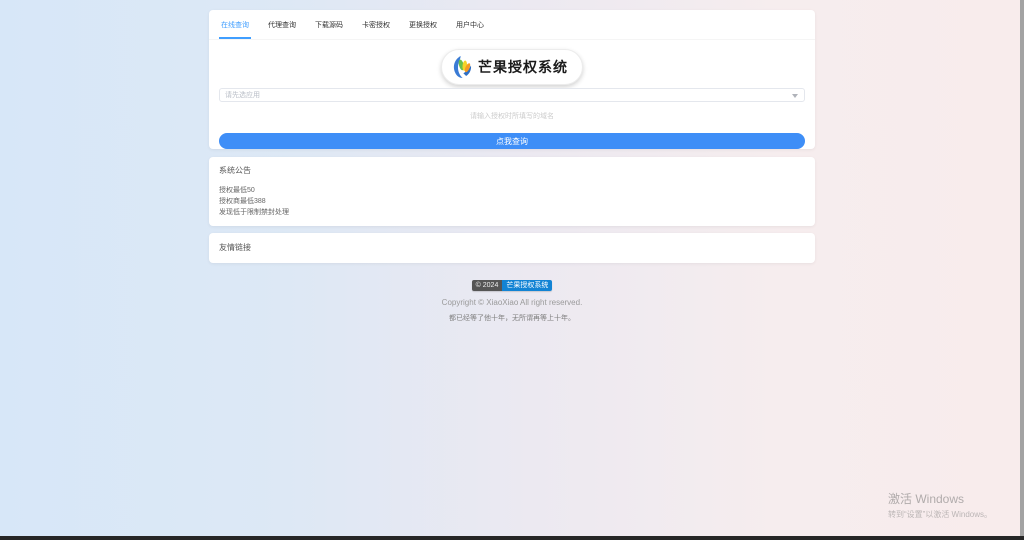 This screenshot has height=540, width=1024. I want to click on mango-logo-icon, so click(462, 67).